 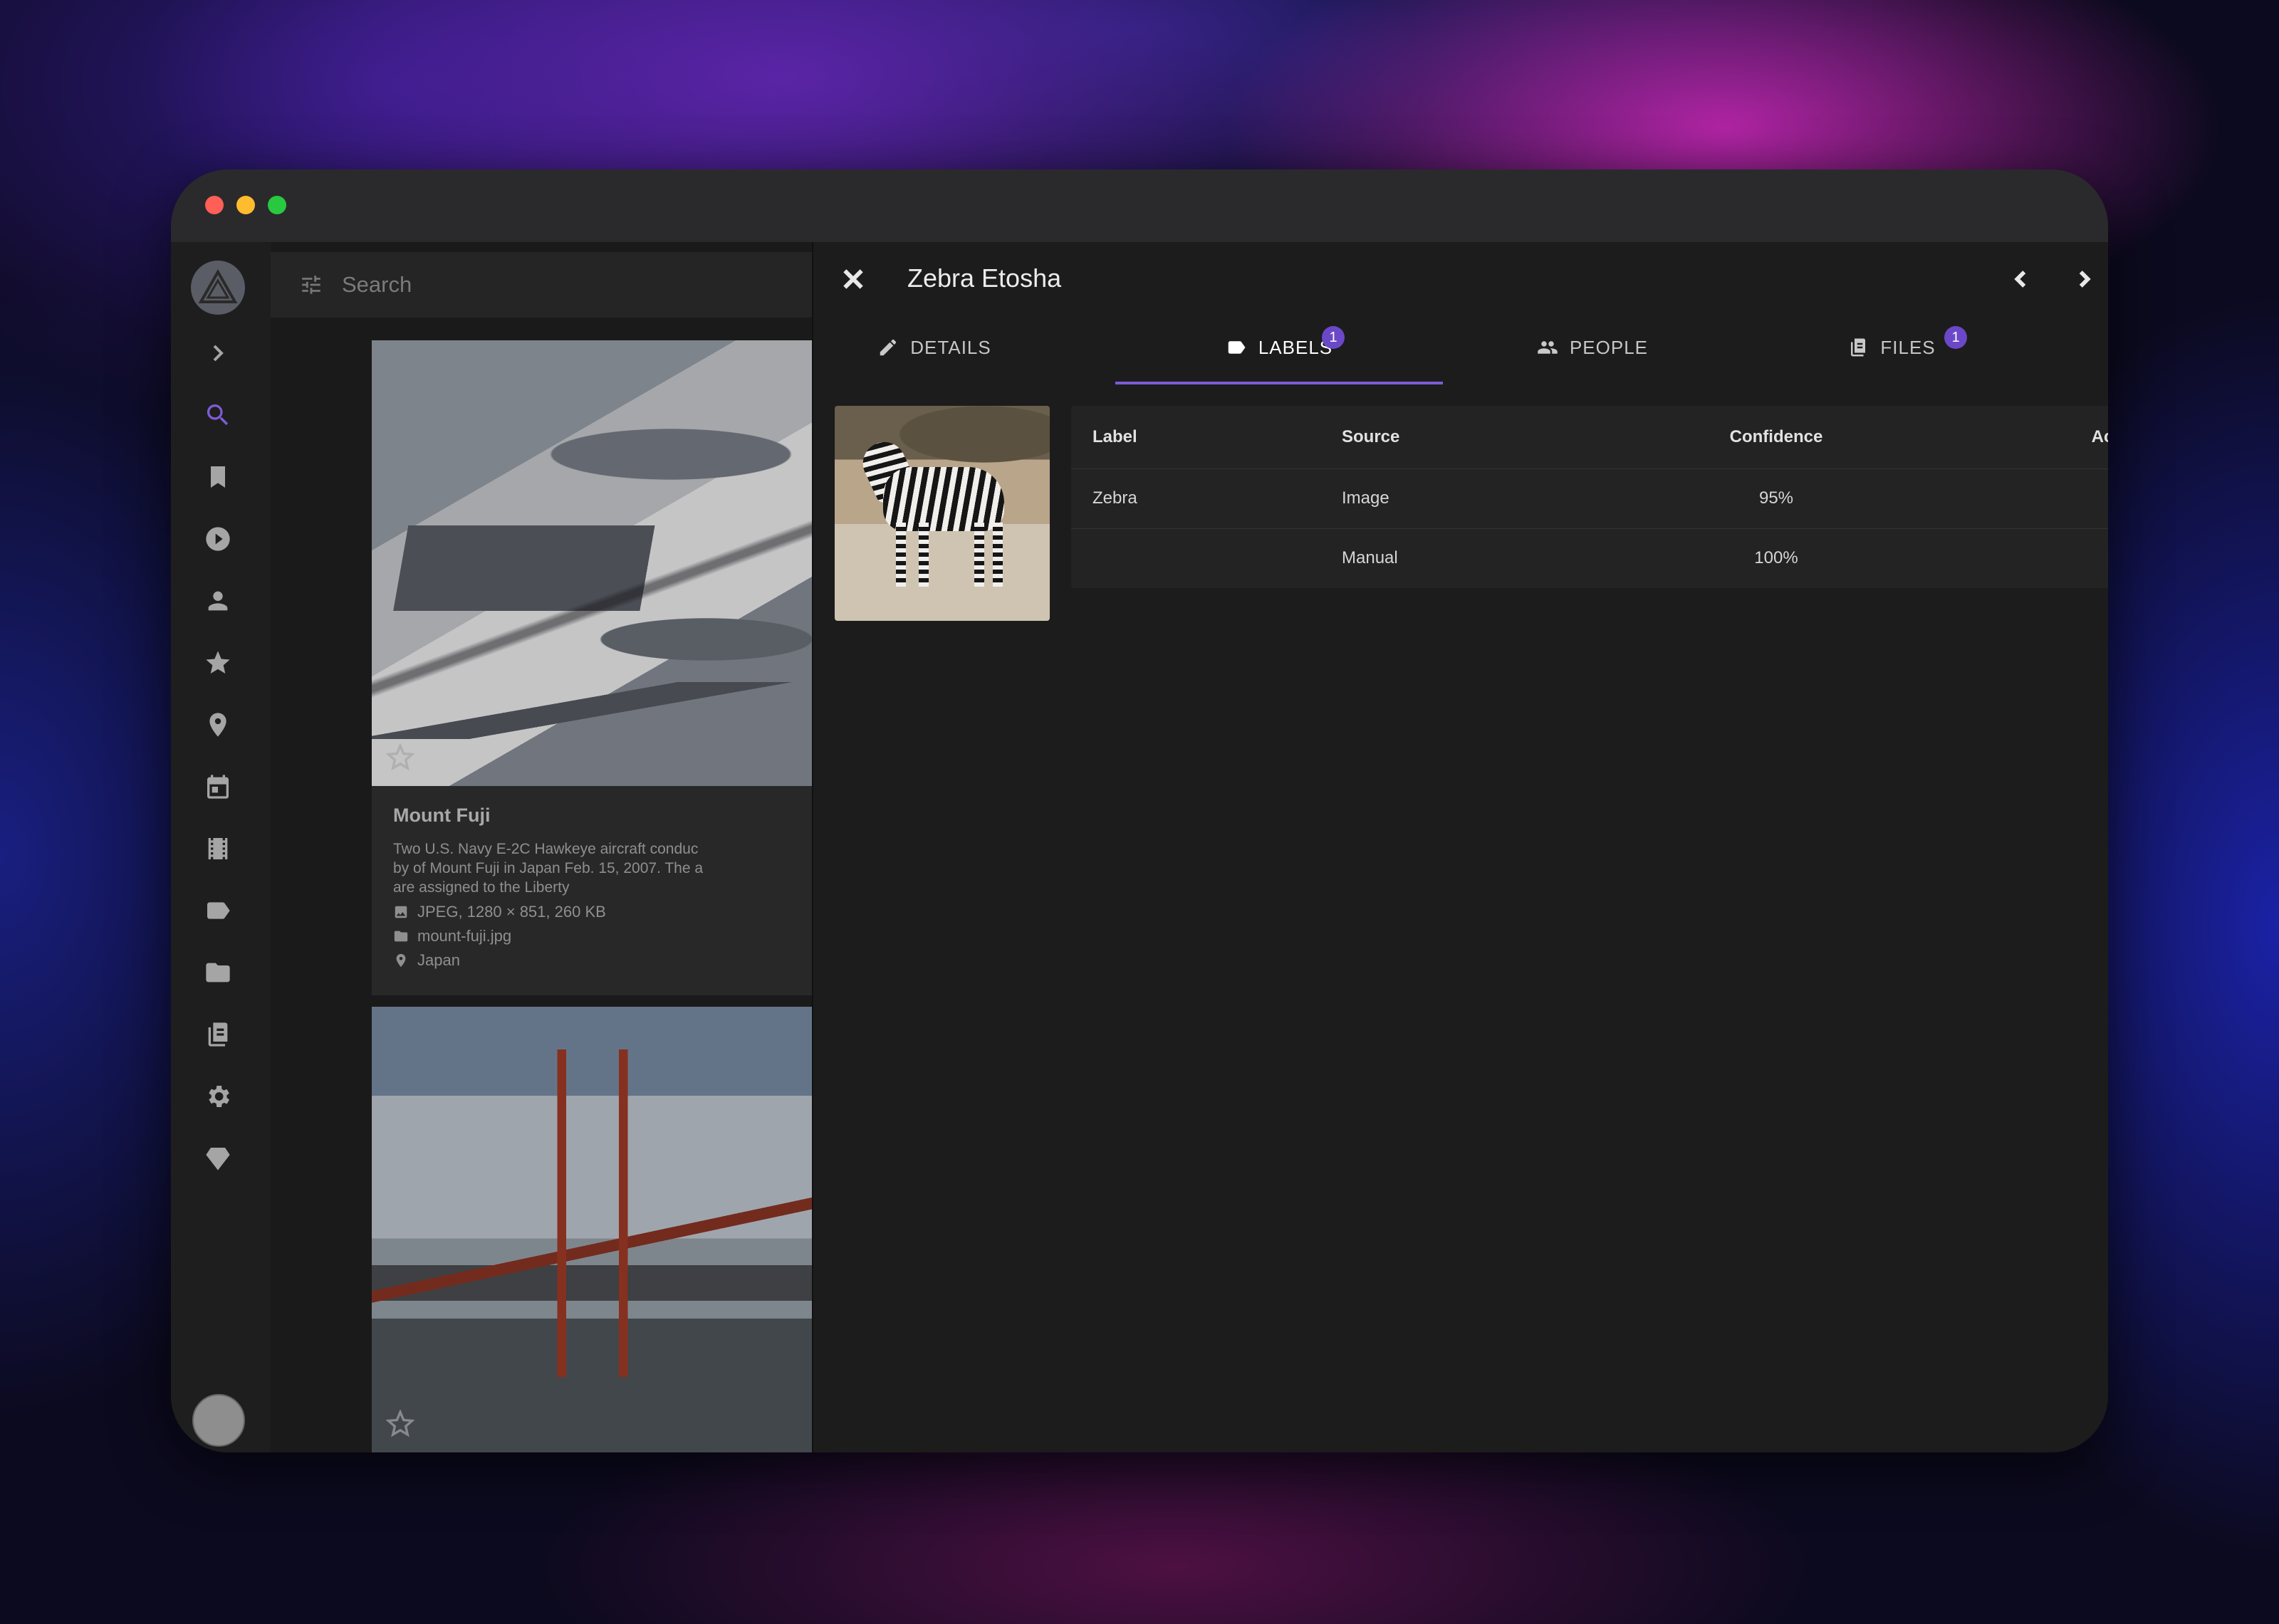 I want to click on tab-label: PEOPLE, so click(x=1609, y=347).